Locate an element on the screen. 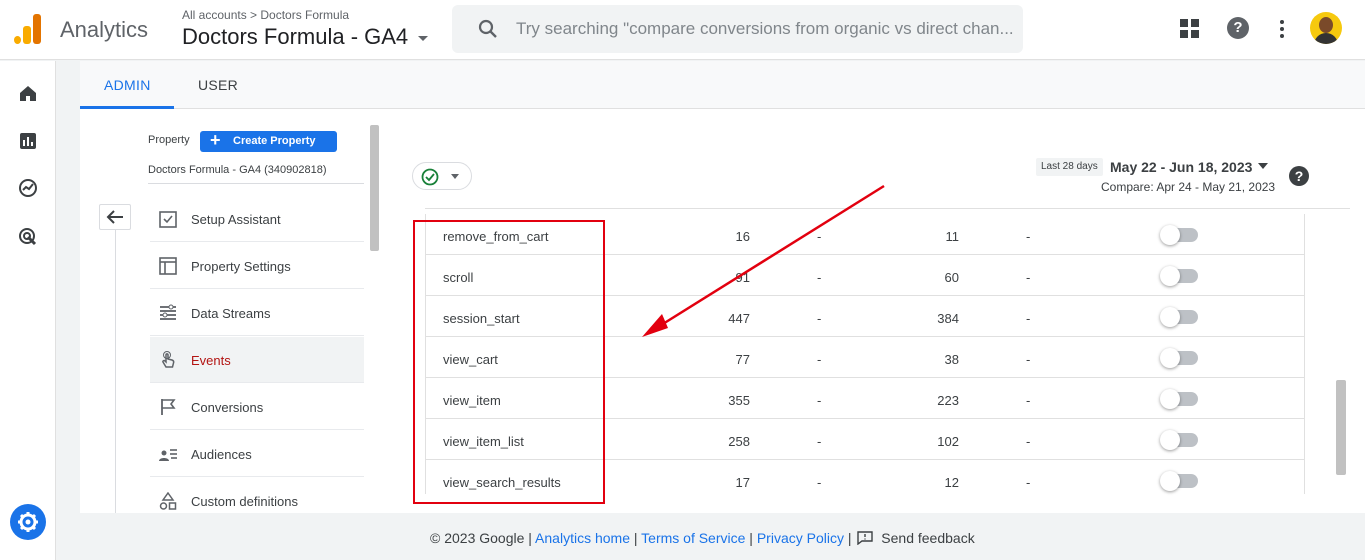 The width and height of the screenshot is (1365, 560). menu-item-data-streams: Data Streams is located at coordinates (257, 313).